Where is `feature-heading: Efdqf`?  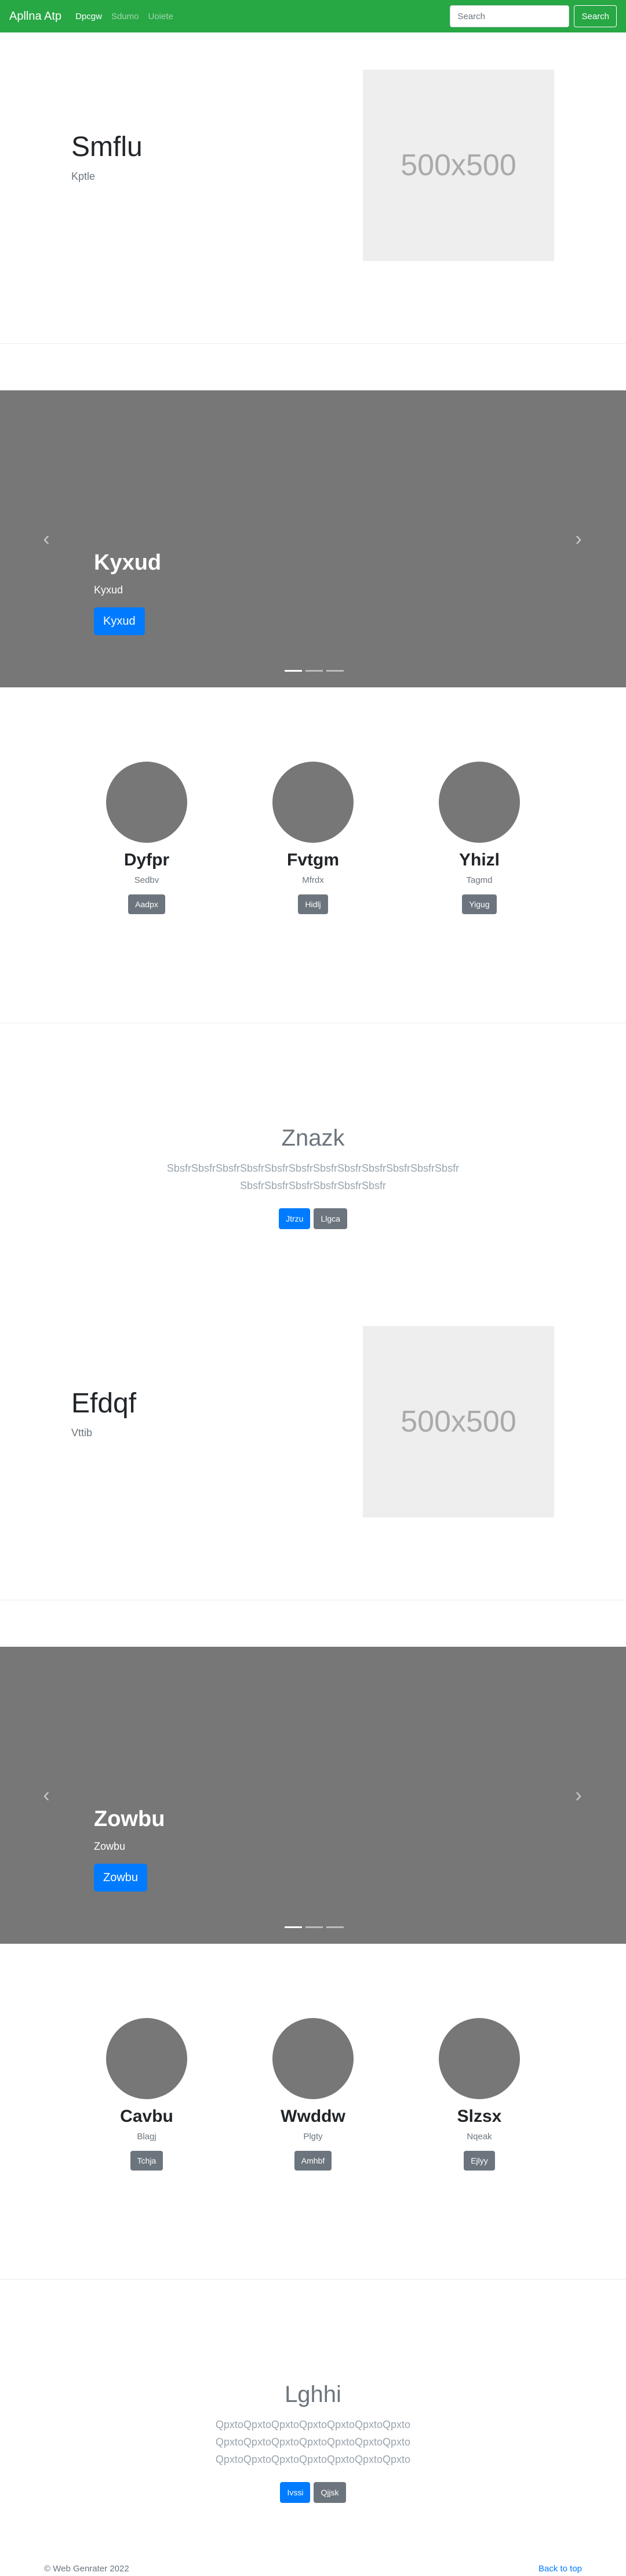
feature-heading: Efdqf is located at coordinates (104, 1403).